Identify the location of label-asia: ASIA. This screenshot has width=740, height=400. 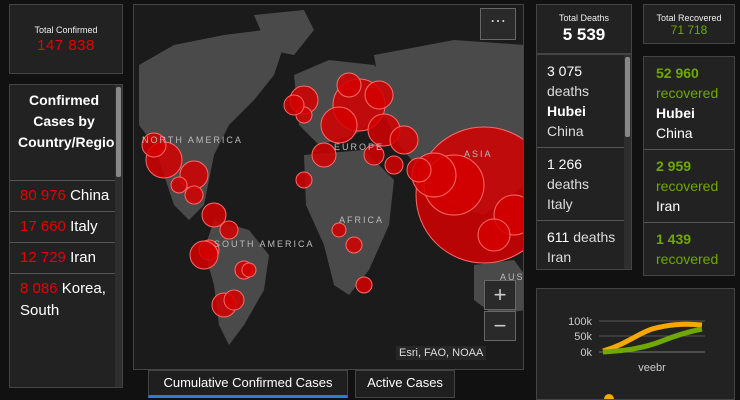
(478, 154).